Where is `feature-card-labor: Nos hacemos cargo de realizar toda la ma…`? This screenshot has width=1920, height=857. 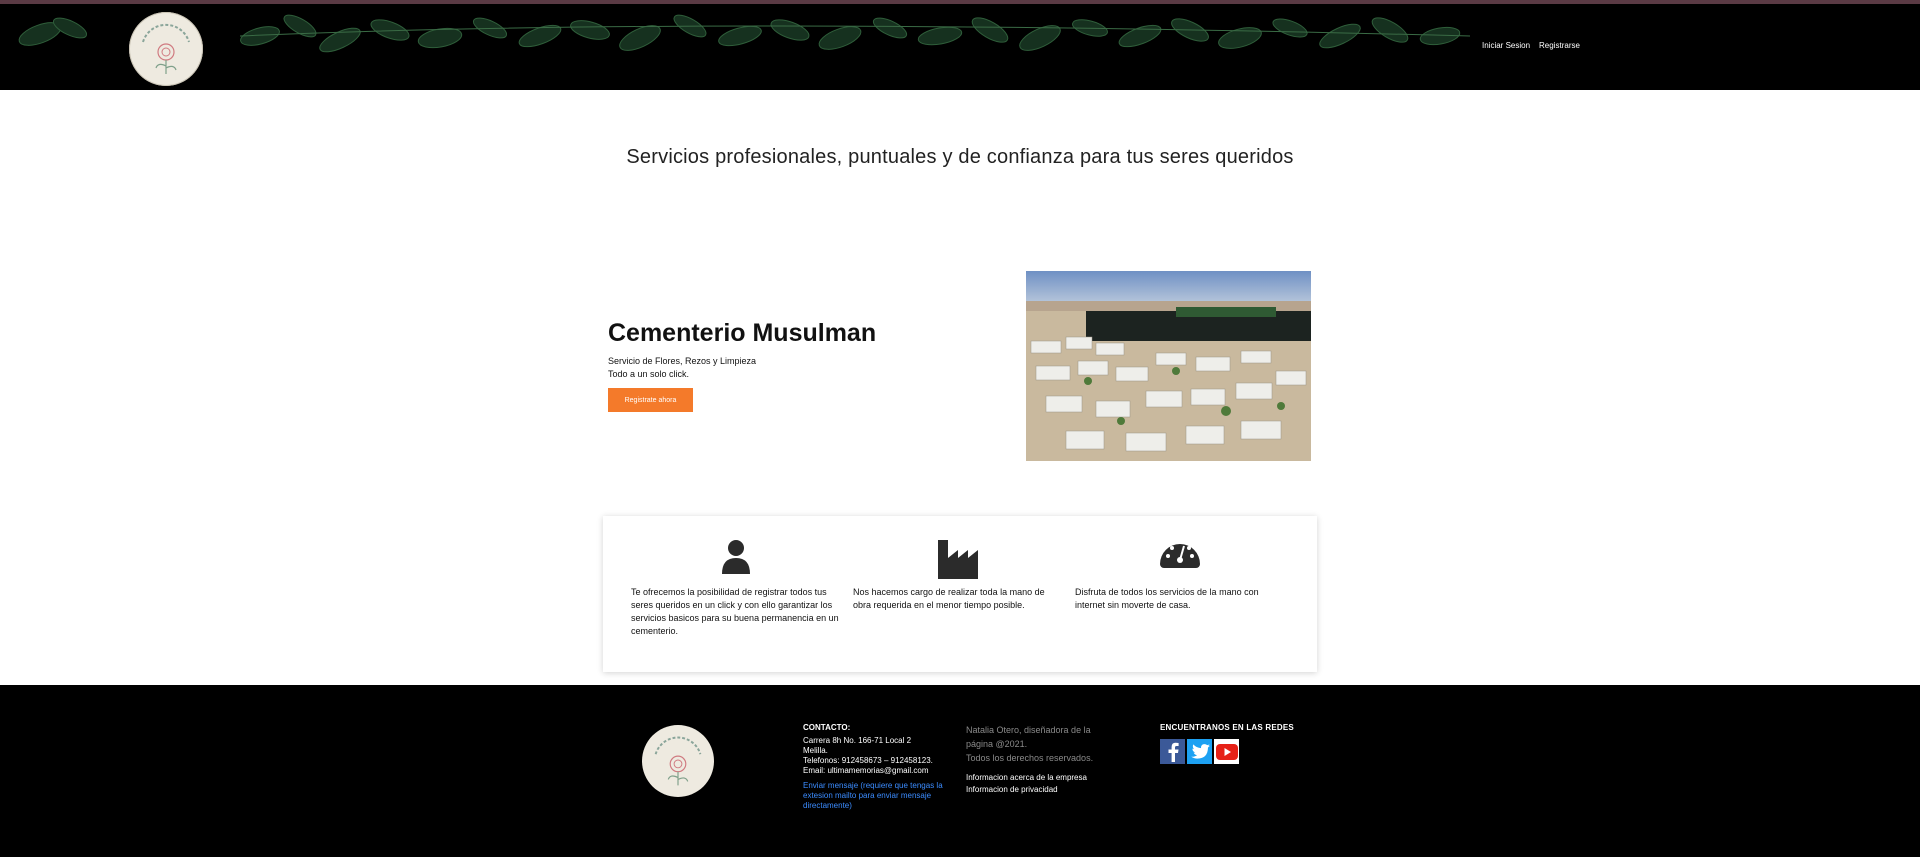 feature-card-labor: Nos hacemos cargo de realizar toda la ma… is located at coordinates (958, 575).